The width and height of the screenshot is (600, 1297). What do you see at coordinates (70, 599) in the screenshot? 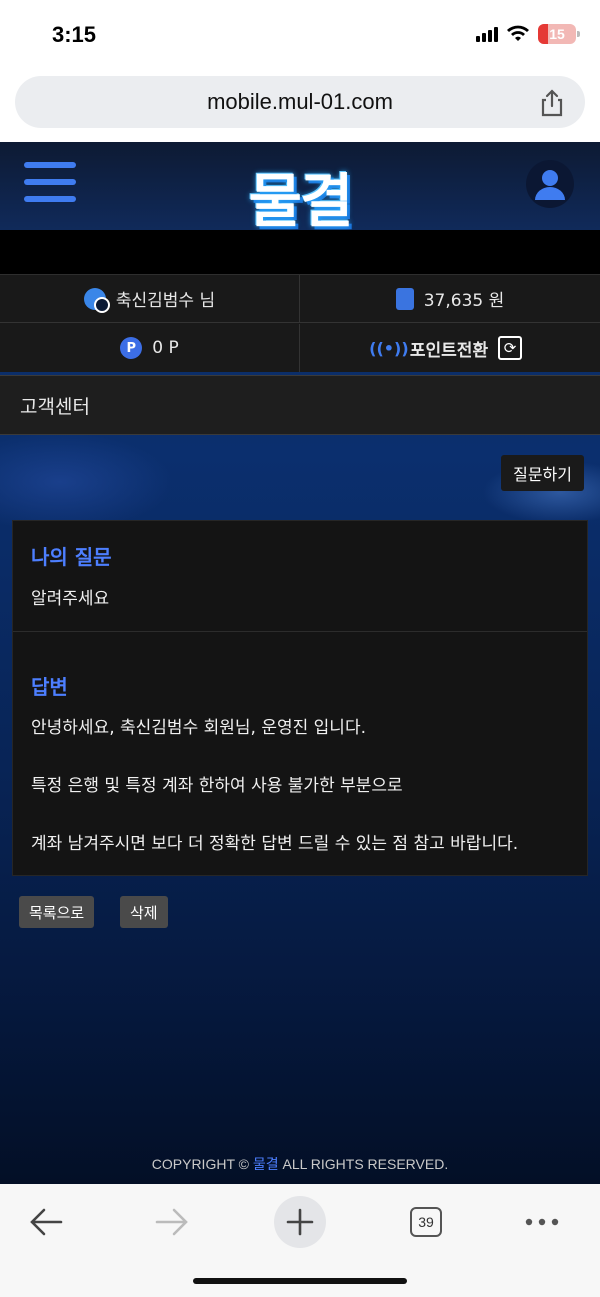
I see `question-body: 알려주세요` at bounding box center [70, 599].